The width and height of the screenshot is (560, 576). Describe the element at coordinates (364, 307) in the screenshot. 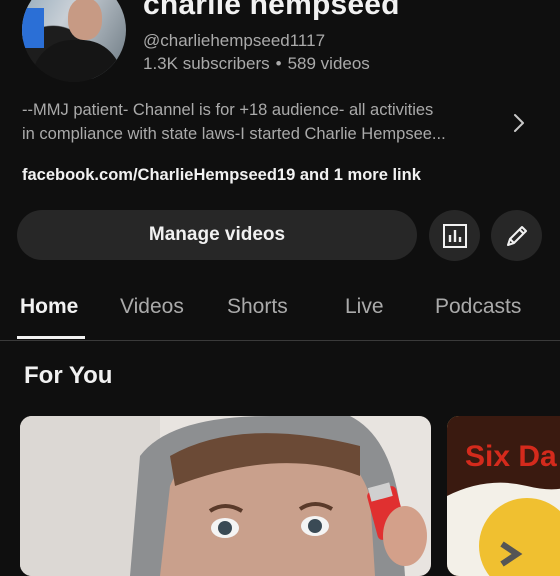

I see `tab-live: Live` at that location.